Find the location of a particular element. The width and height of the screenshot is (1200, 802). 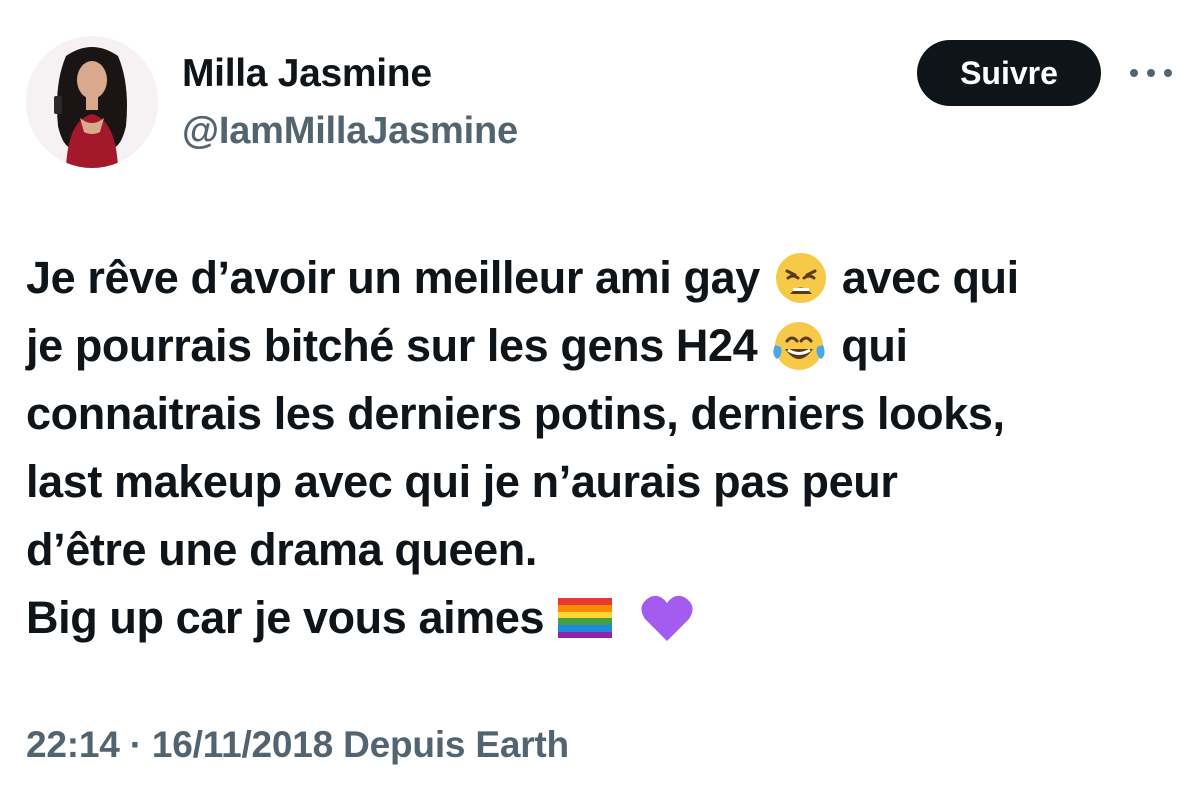

tweet-line: d’être une drama queen. is located at coordinates (601, 550).